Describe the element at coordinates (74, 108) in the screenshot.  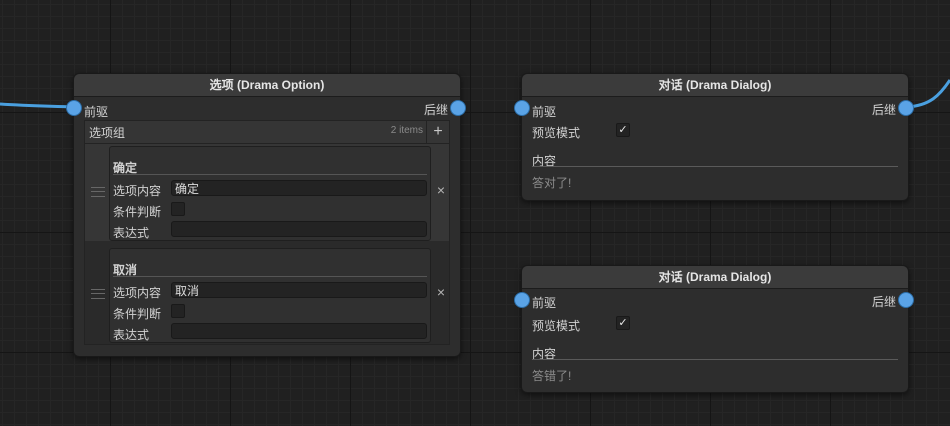
I see `option-input-port` at that location.